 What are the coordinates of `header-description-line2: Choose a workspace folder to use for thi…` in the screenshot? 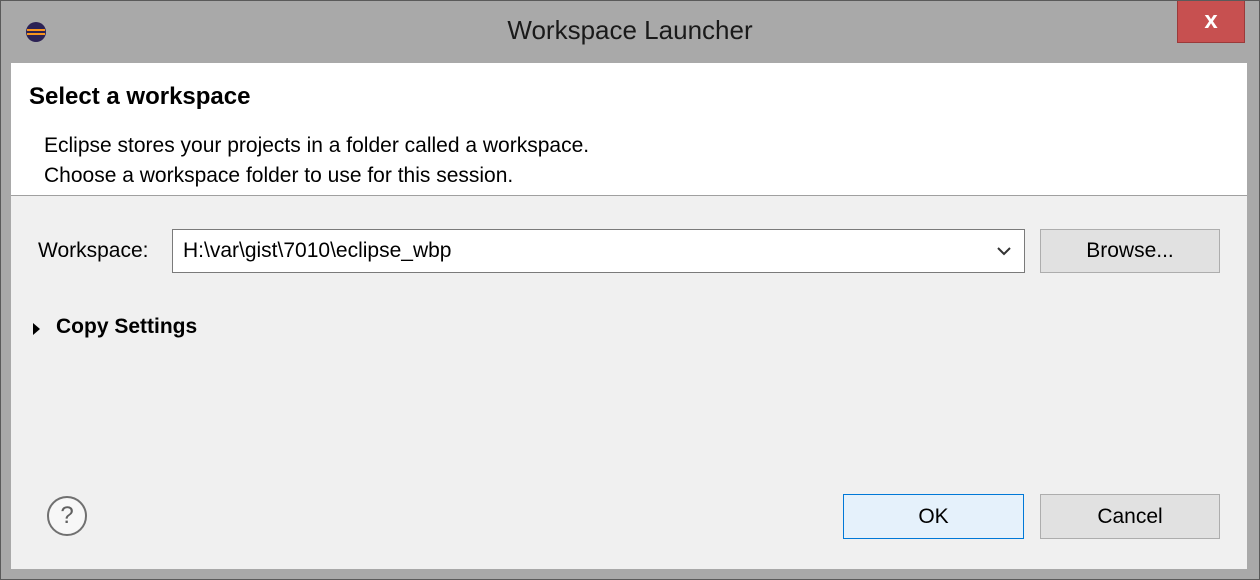 It's located at (279, 175).